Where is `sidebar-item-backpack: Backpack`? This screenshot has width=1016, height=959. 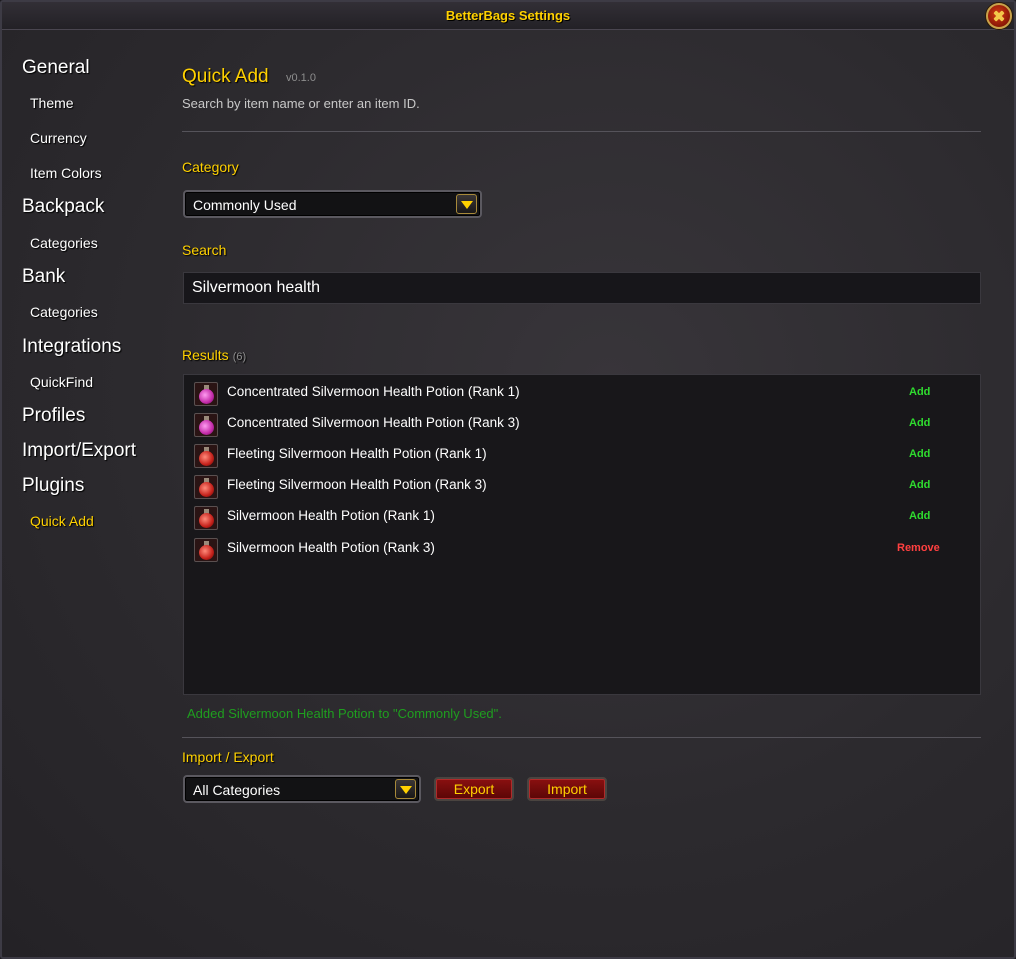 sidebar-item-backpack: Backpack is located at coordinates (63, 207).